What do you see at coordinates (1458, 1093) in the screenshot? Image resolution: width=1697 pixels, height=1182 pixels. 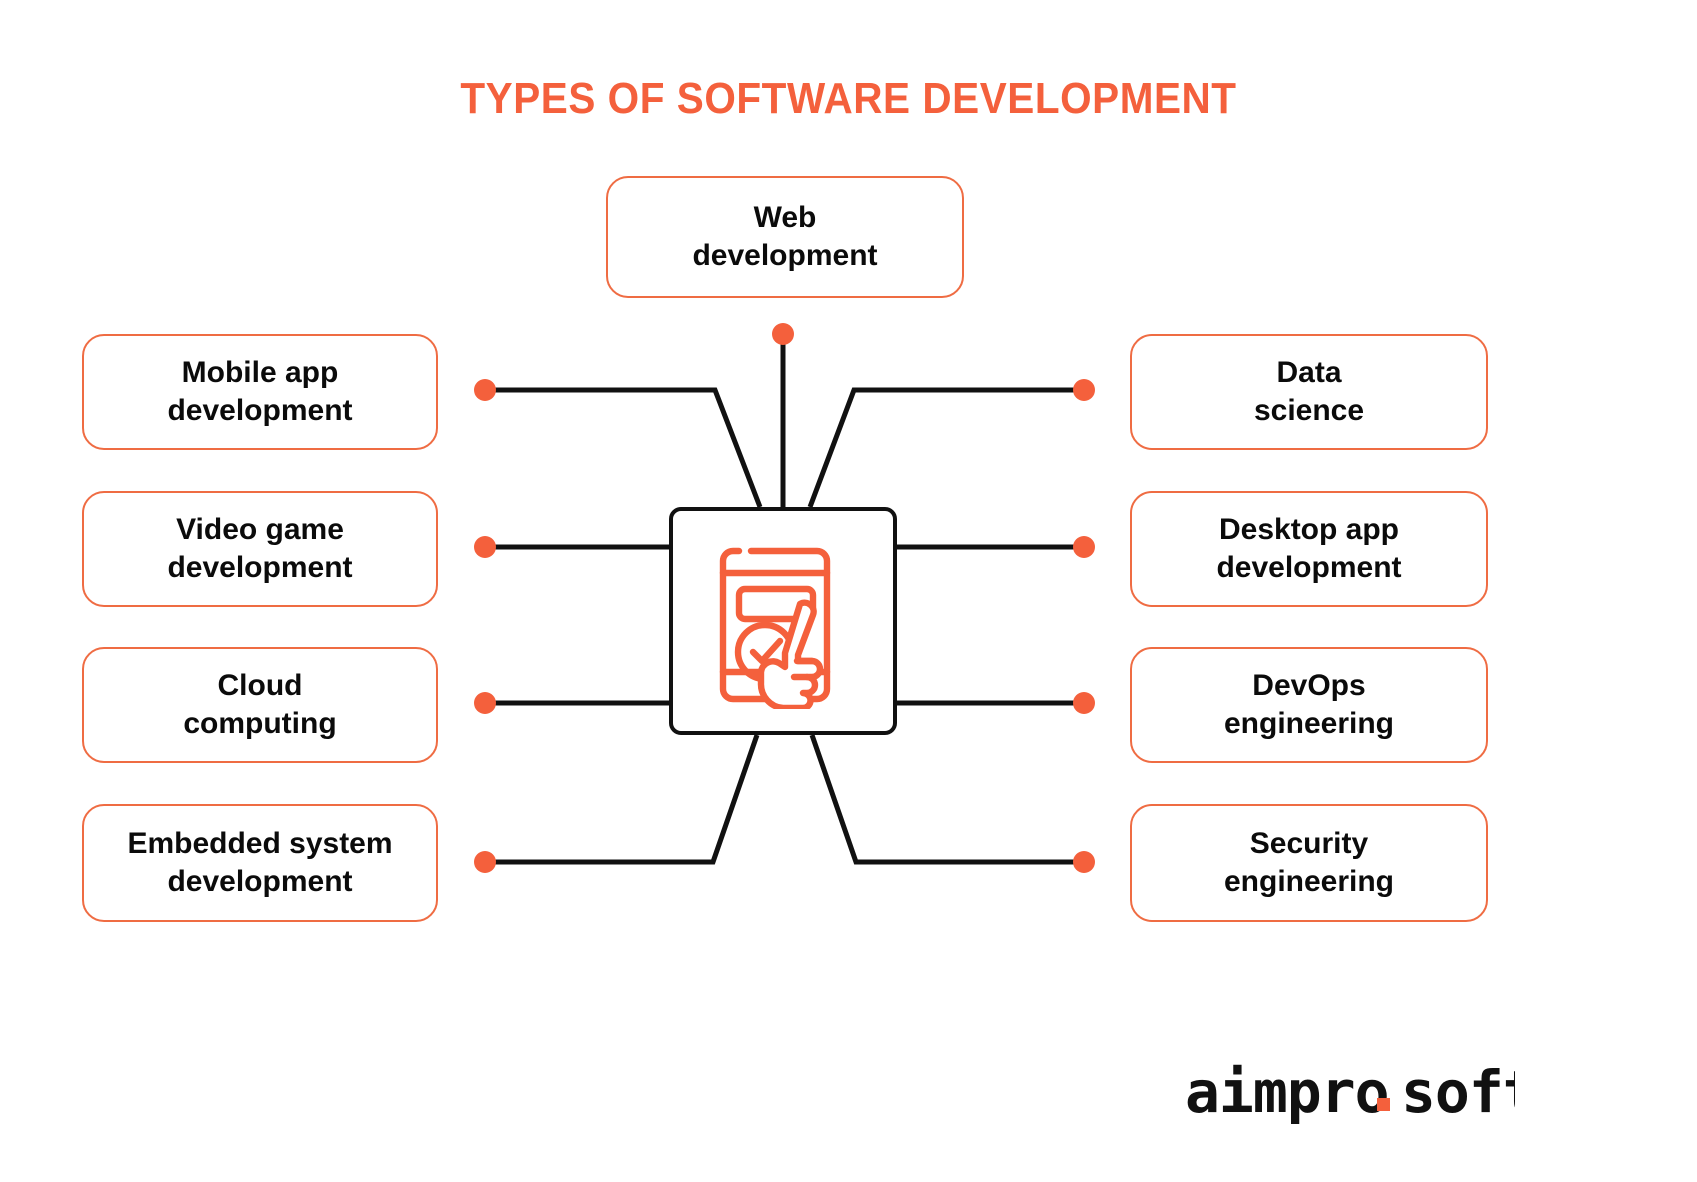 I see `logo-text-secondary: soft` at bounding box center [1458, 1093].